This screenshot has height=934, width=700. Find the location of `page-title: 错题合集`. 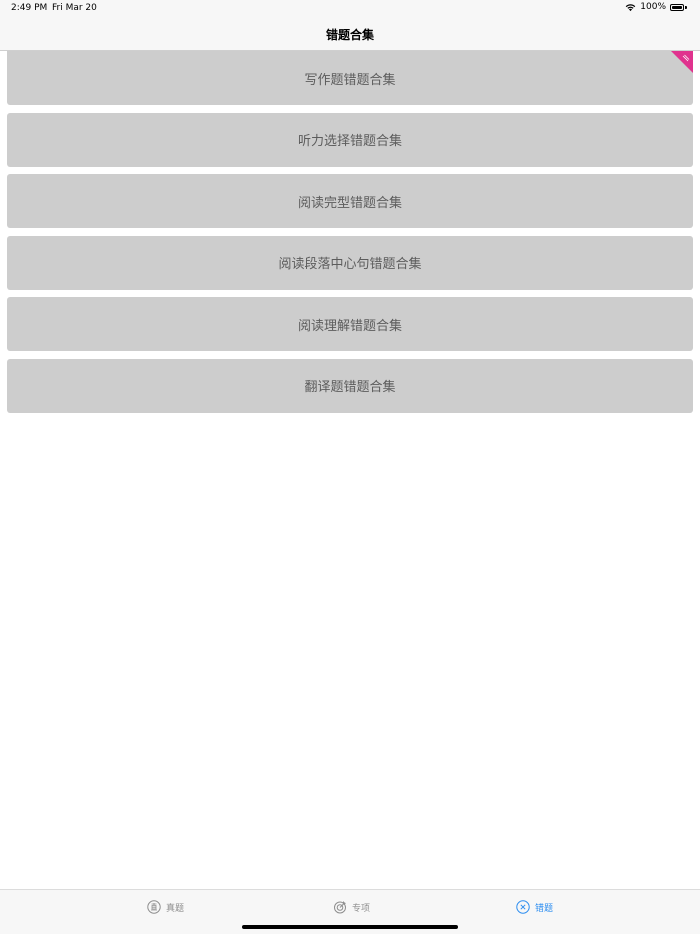

page-title: 错题合集 is located at coordinates (349, 35).